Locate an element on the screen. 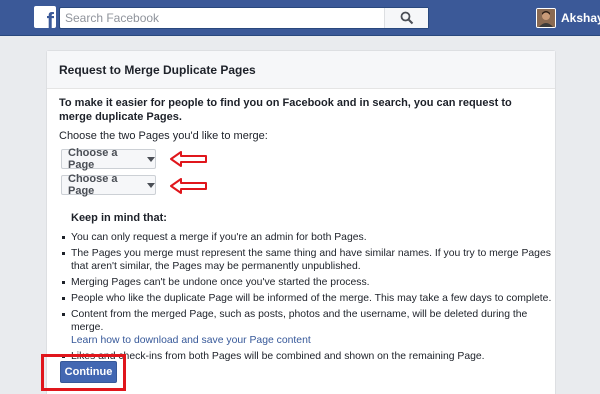  search-button is located at coordinates (406, 18).